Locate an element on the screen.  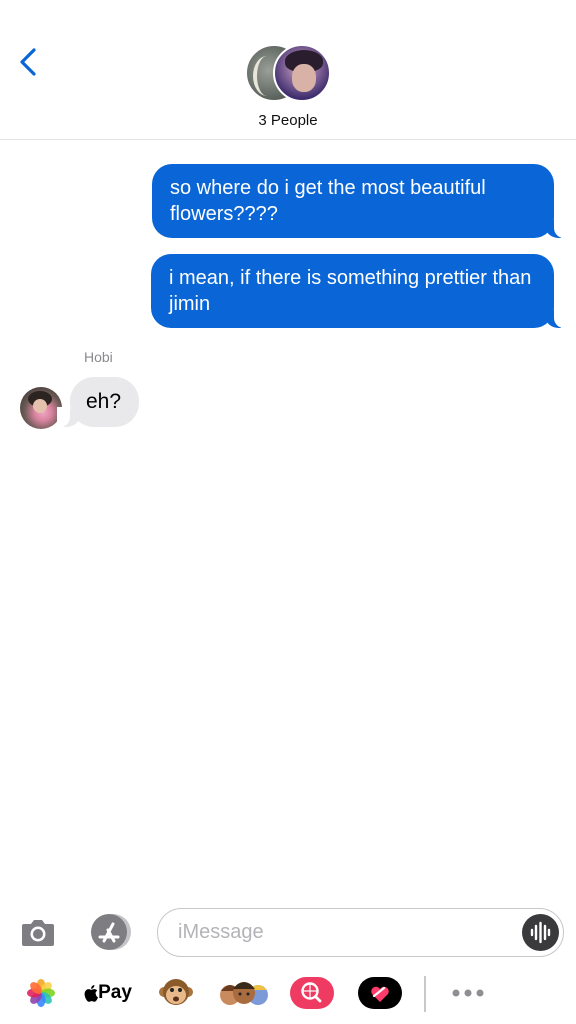
chevron-left-icon is located at coordinates (28, 62).